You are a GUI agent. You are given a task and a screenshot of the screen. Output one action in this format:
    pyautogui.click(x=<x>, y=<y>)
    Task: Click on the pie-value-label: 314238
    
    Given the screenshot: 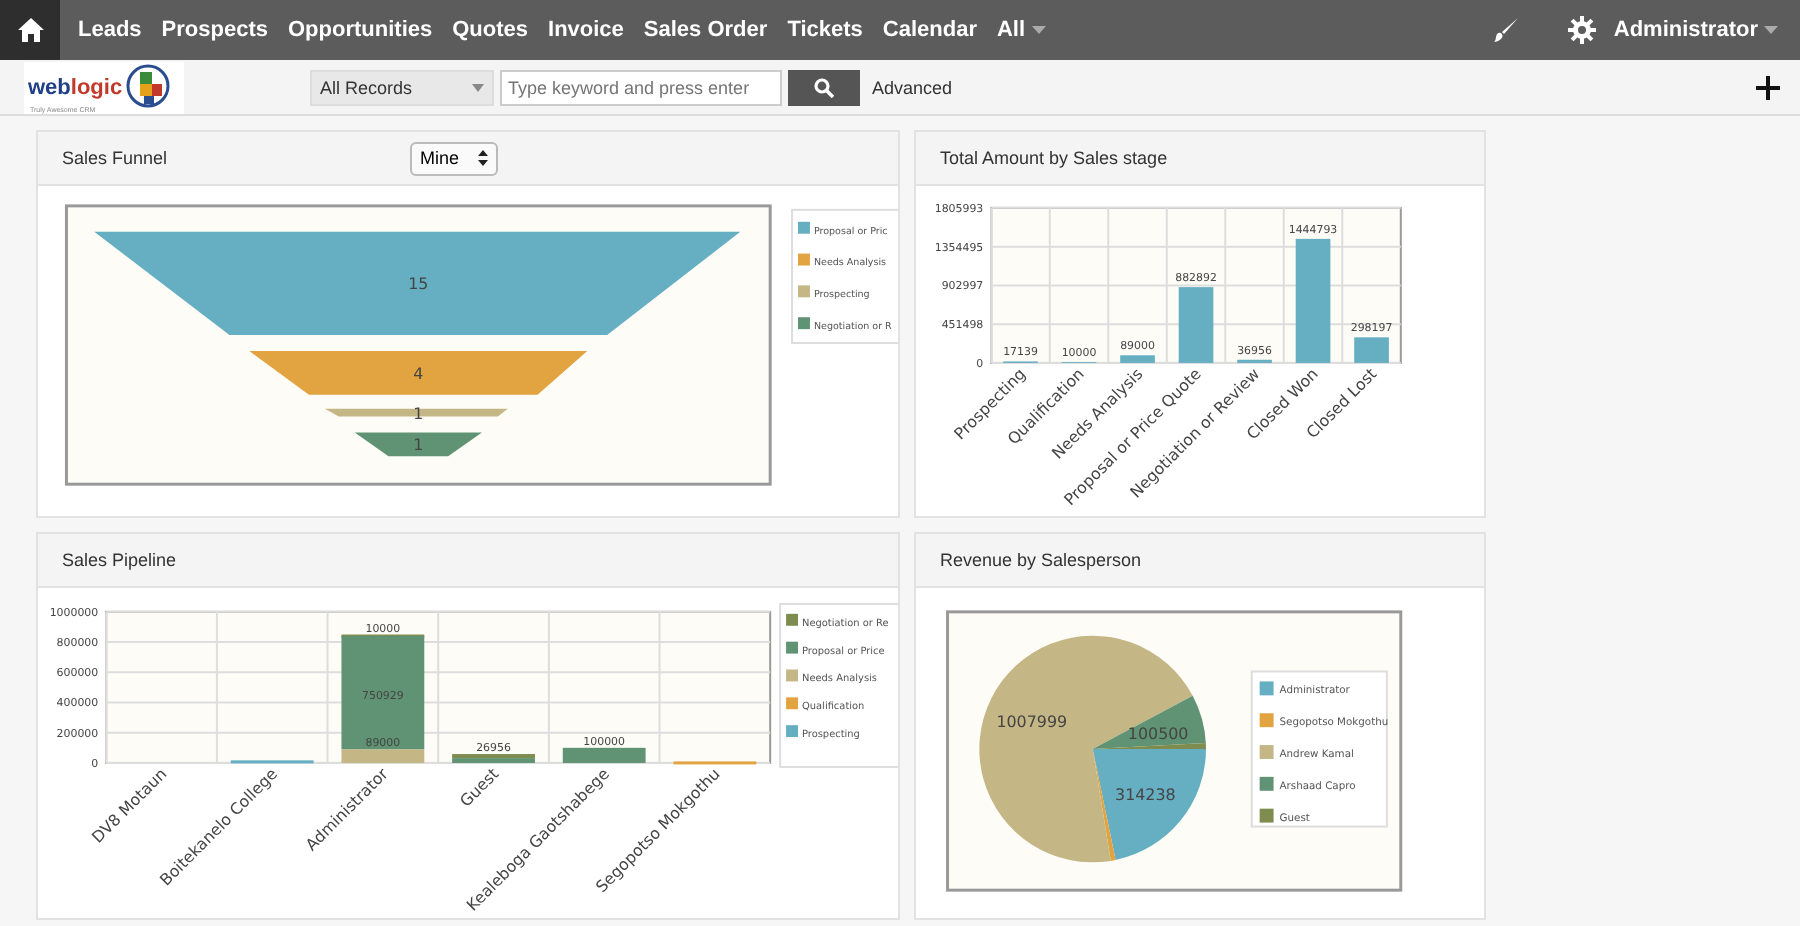 What is the action you would take?
    pyautogui.click(x=1145, y=794)
    